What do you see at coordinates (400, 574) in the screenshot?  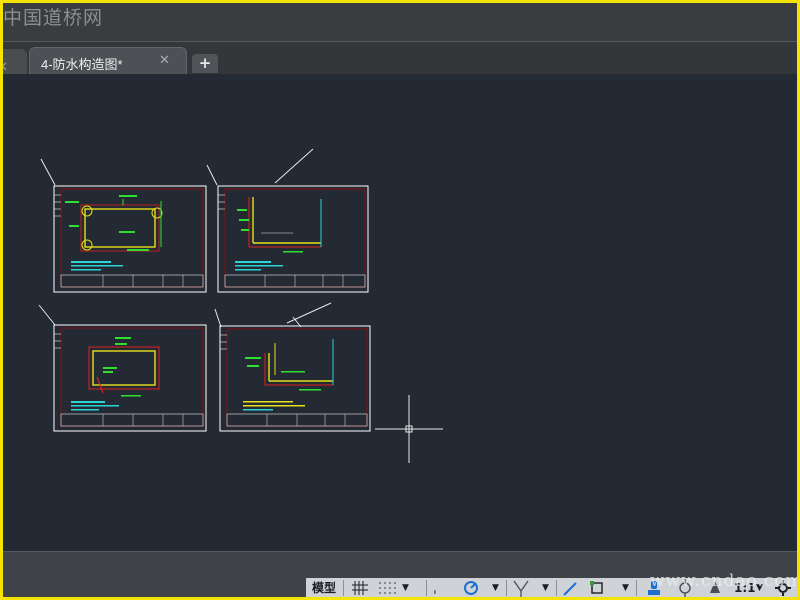 I see `status-bar: 模型 ▼ ˌ ▼ ▼ ▼ 1:1 ▼ www.cndao.com` at bounding box center [400, 574].